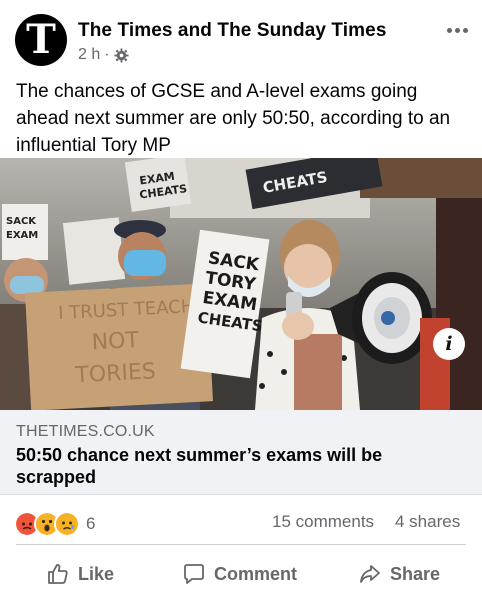 The height and width of the screenshot is (600, 482). I want to click on comment-button: Comment, so click(239, 574).